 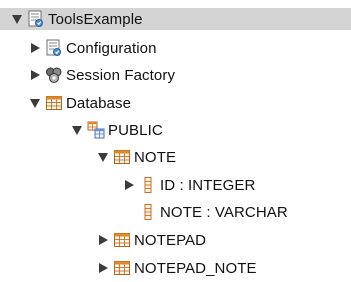 I want to click on tree-node-tools-example: ToolsExample, so click(x=175, y=19).